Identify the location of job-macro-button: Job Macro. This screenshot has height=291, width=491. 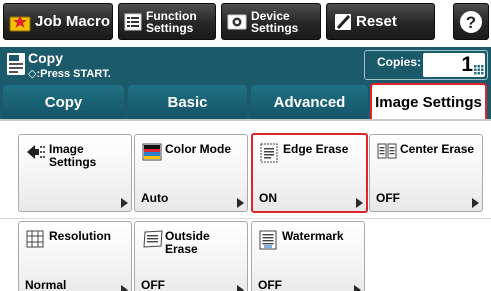
(58, 21).